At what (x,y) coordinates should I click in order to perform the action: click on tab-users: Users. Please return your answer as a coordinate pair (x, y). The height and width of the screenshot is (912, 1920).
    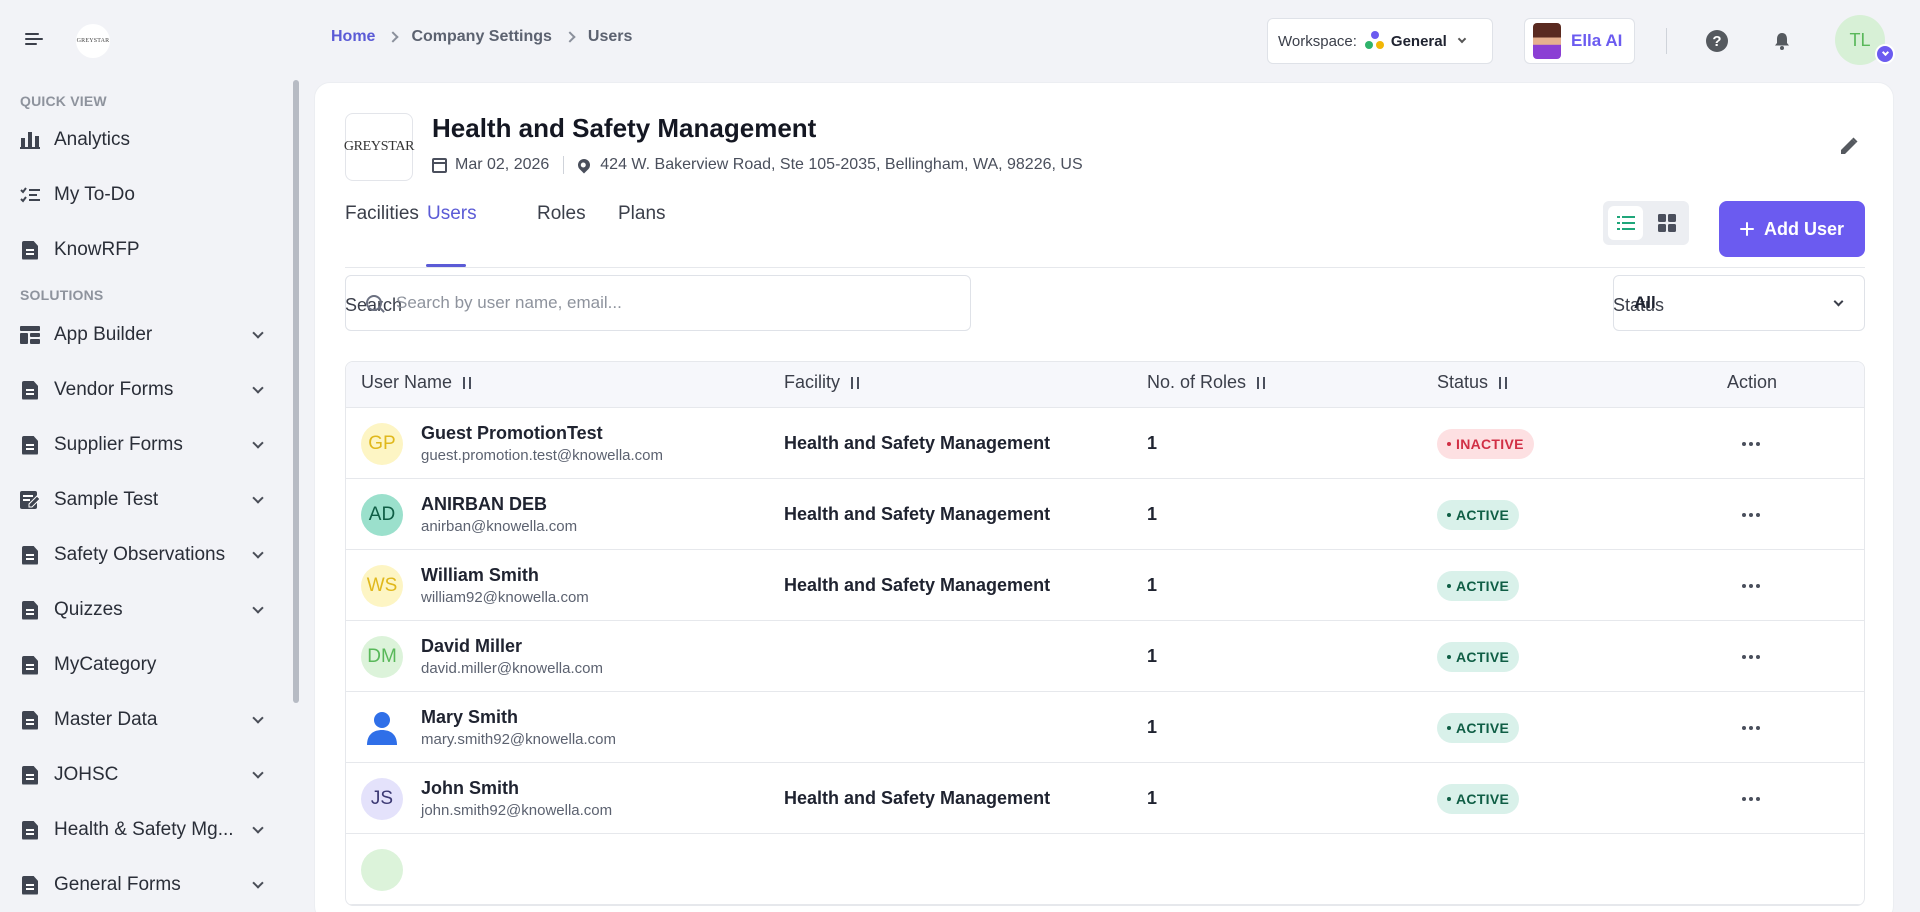
    Looking at the image, I should click on (452, 223).